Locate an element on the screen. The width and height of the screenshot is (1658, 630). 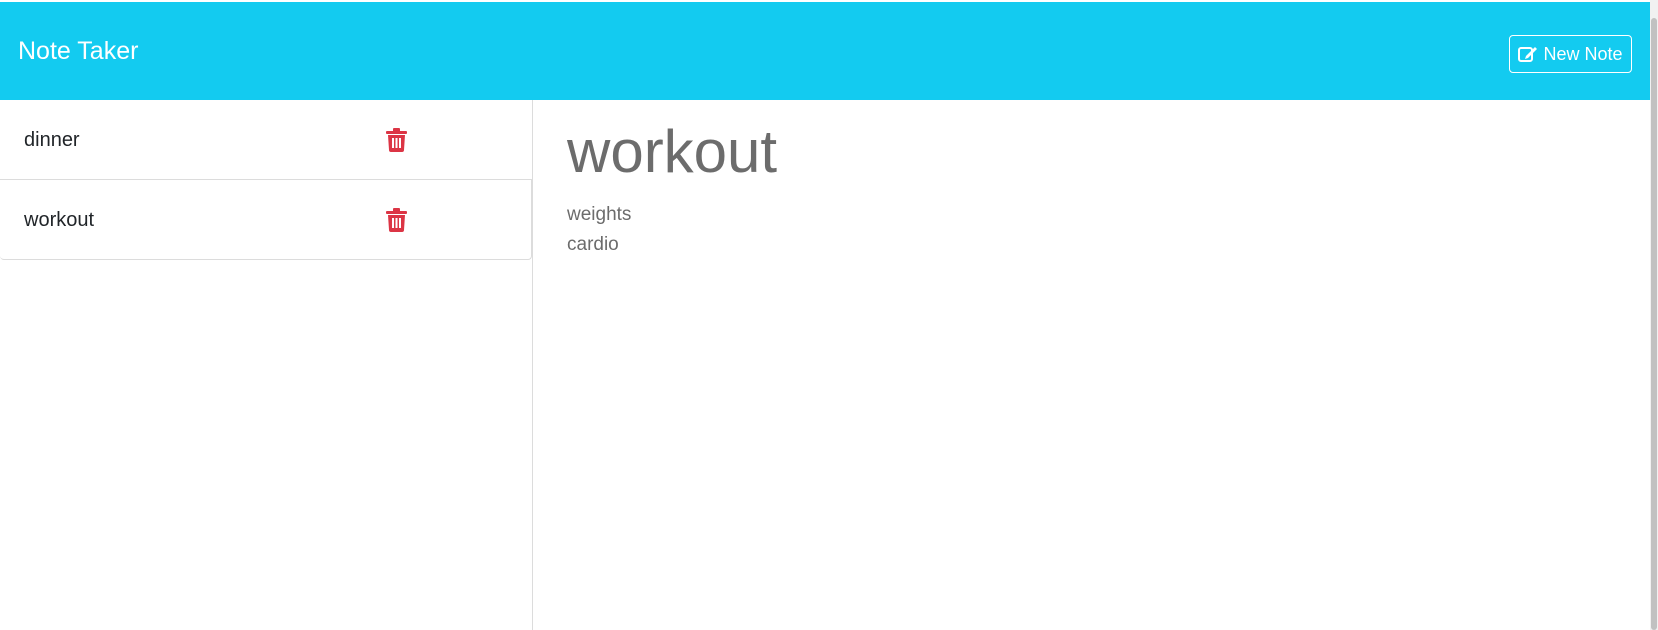
scrollbar-thumb is located at coordinates (1654, 324).